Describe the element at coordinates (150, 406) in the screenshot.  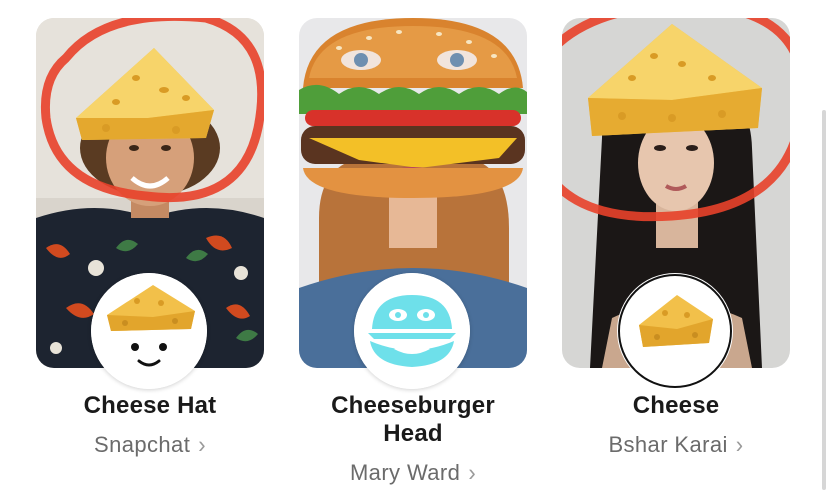
I see `lens-title: Cheese Hat` at that location.